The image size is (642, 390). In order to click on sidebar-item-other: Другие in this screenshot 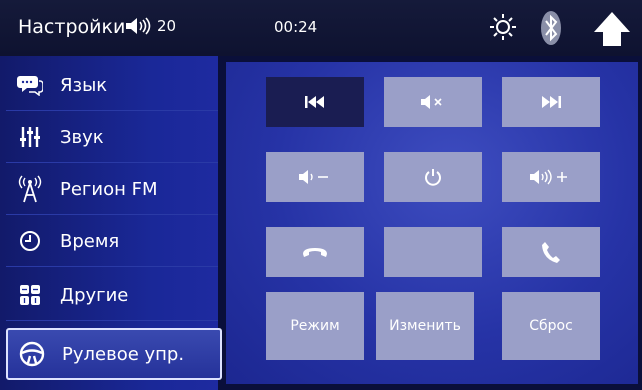, I will do `click(112, 295)`.